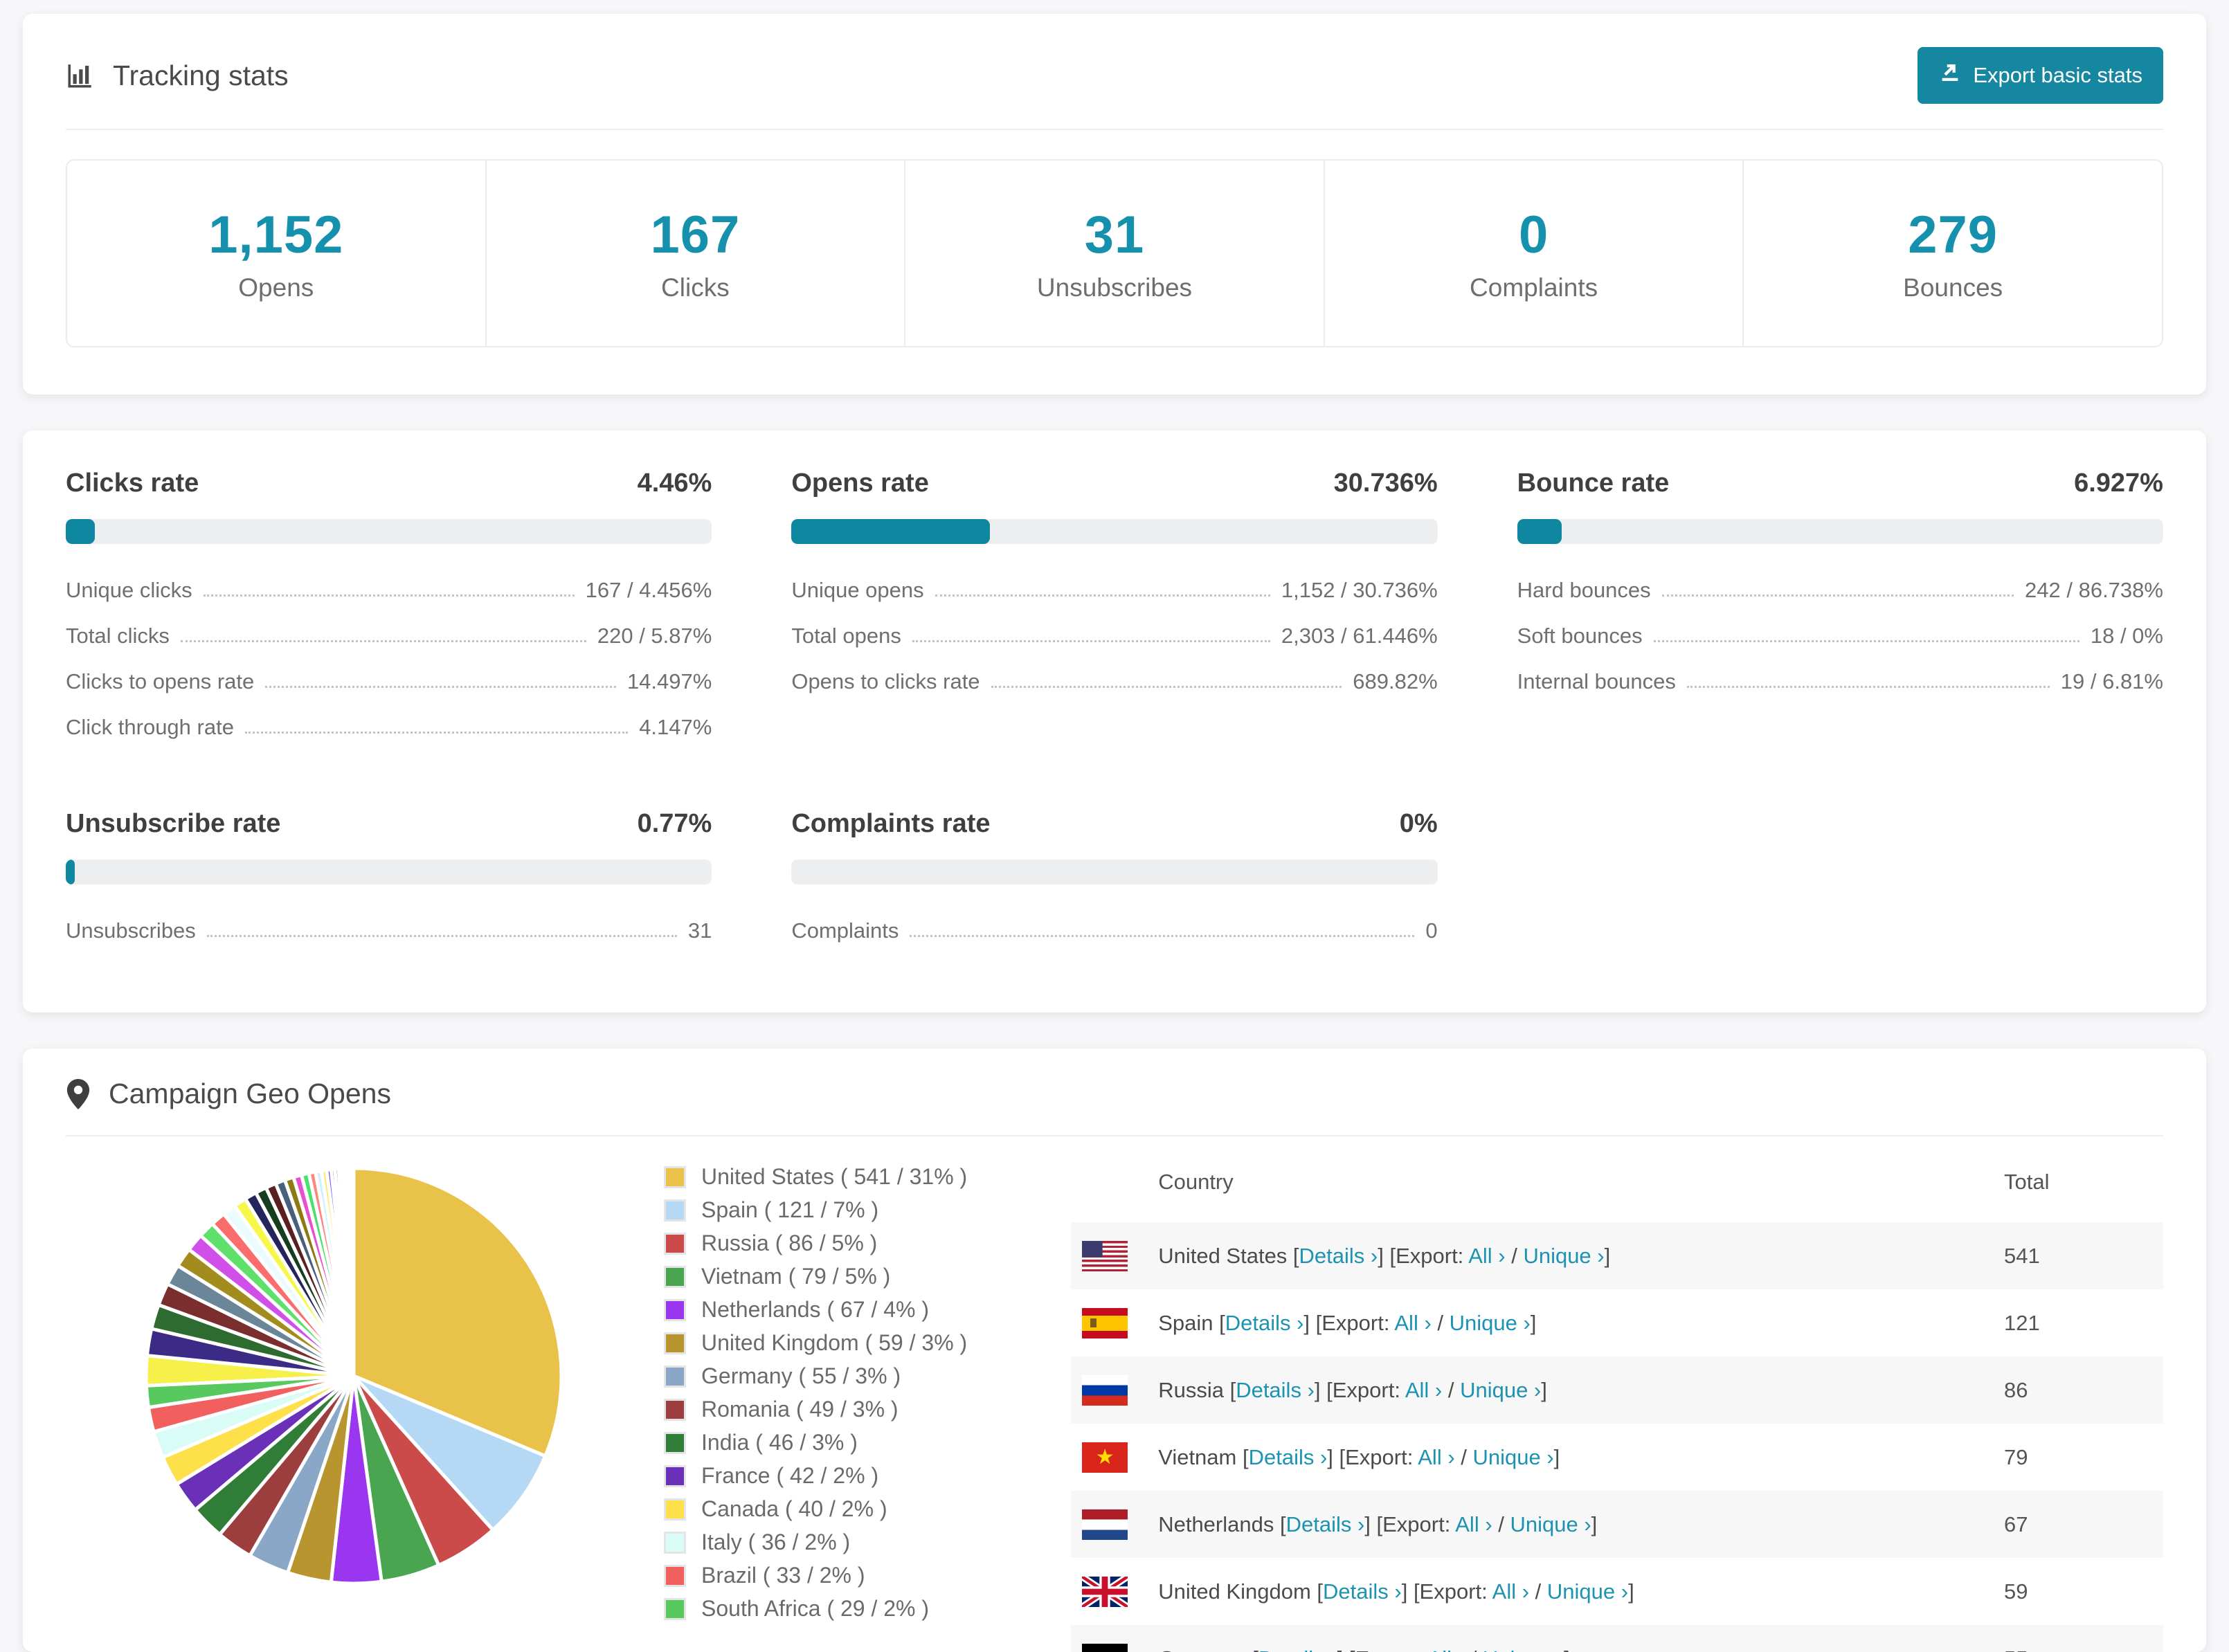 This screenshot has height=1652, width=2229. I want to click on legend-item-united-states: United States ( 541 / 31% ), so click(815, 1177).